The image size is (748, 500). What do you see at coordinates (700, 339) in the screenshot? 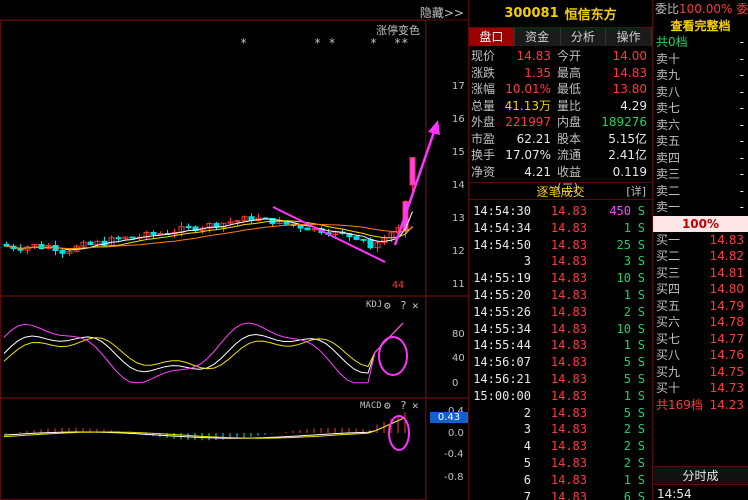
I see `buy-level-row: 买七 14.77` at bounding box center [700, 339].